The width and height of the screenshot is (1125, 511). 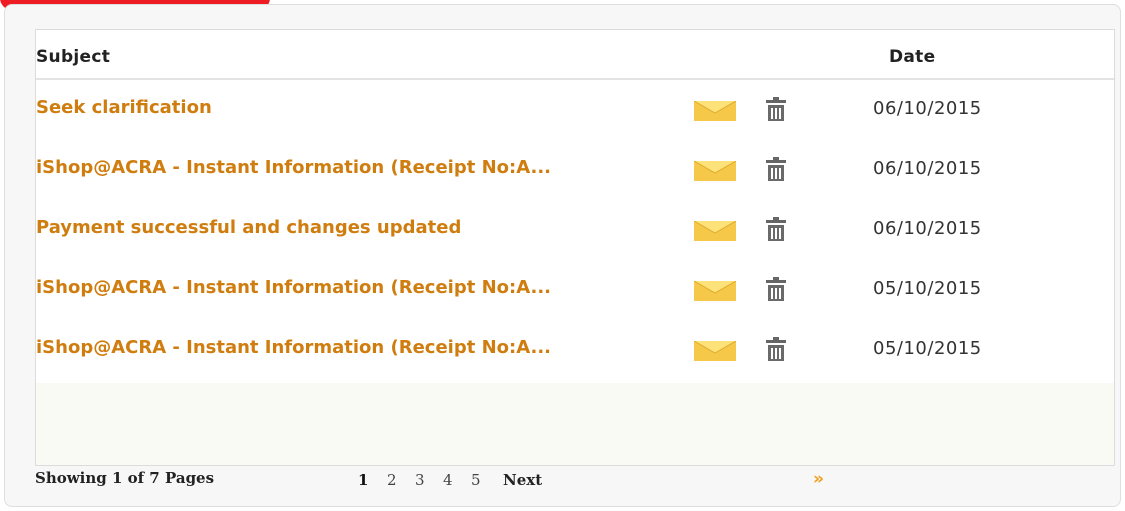 What do you see at coordinates (476, 480) in the screenshot?
I see `page-link-5: 5` at bounding box center [476, 480].